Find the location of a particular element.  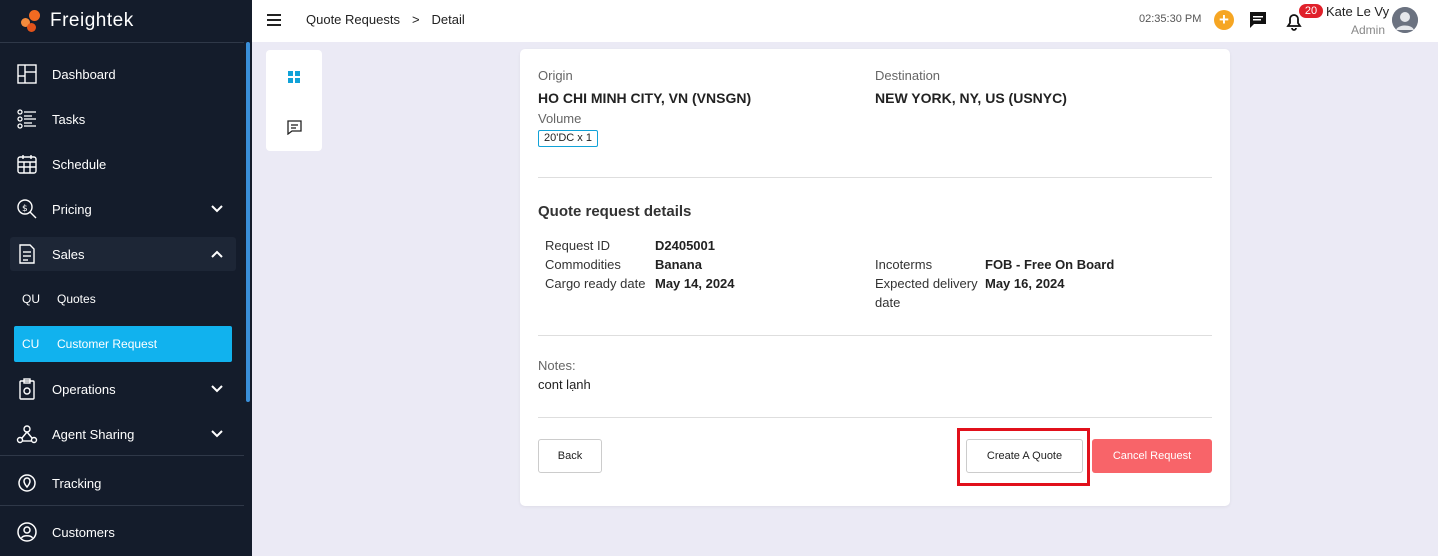

chevron-up-icon is located at coordinates (217, 254).